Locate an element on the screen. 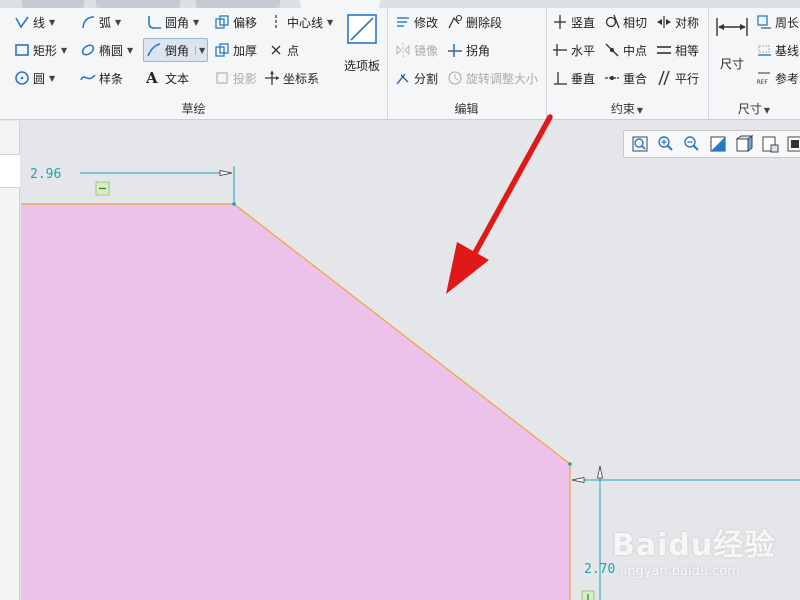 This screenshot has width=800, height=600. text-button: A 文本 is located at coordinates (167, 78).